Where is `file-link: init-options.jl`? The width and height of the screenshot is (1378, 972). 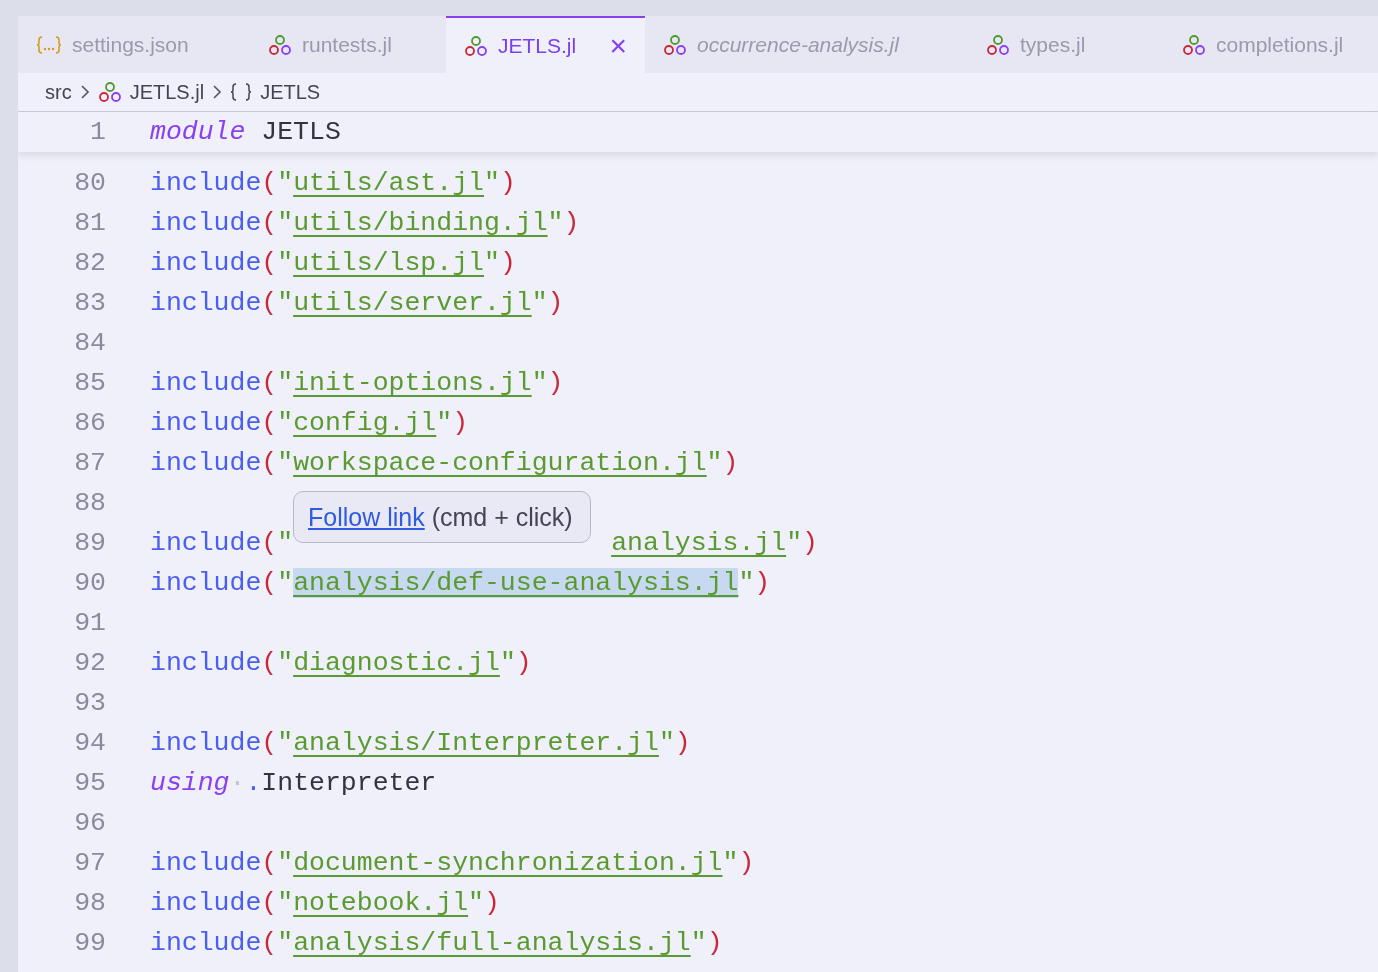 file-link: init-options.jl is located at coordinates (412, 383).